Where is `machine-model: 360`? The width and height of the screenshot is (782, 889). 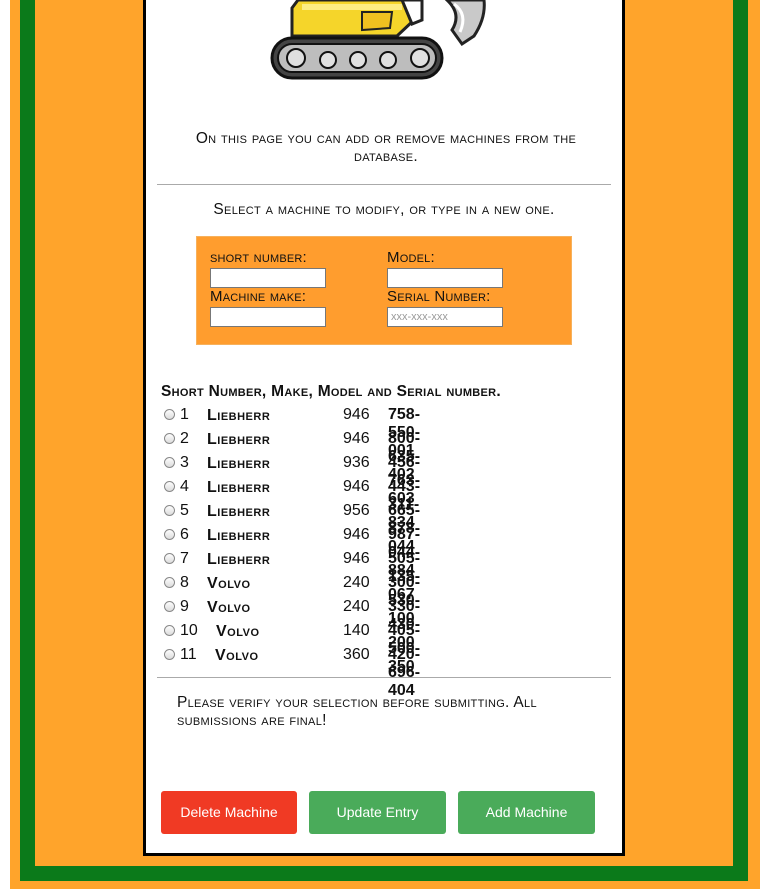
machine-model: 360 is located at coordinates (356, 654).